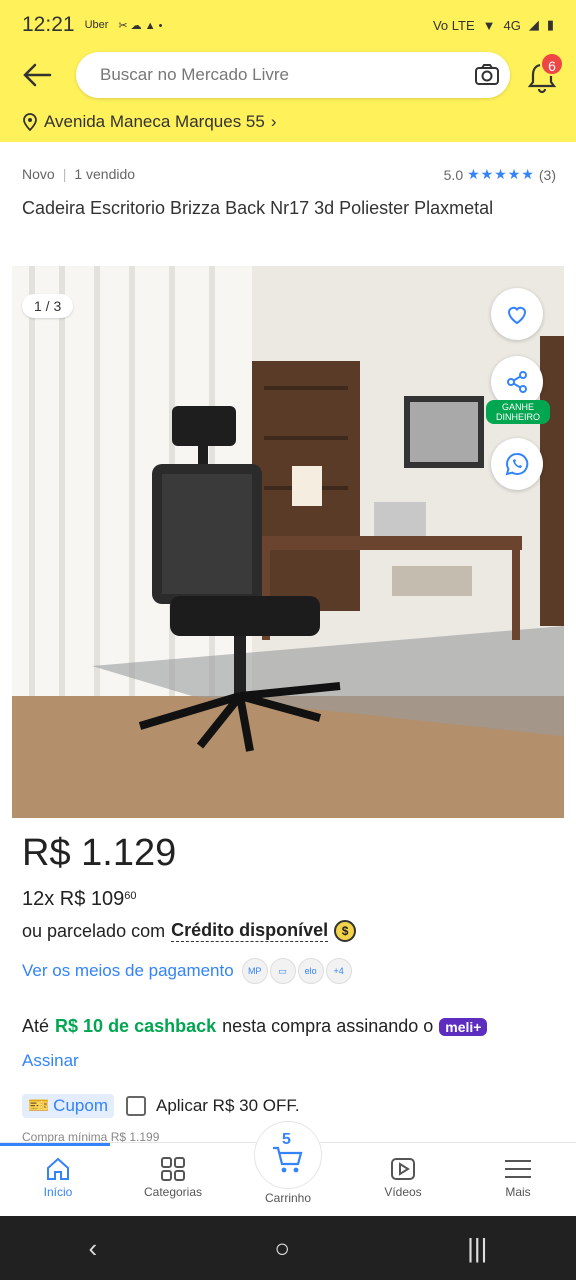 This screenshot has width=576, height=1280. I want to click on home-icon, so click(58, 1168).